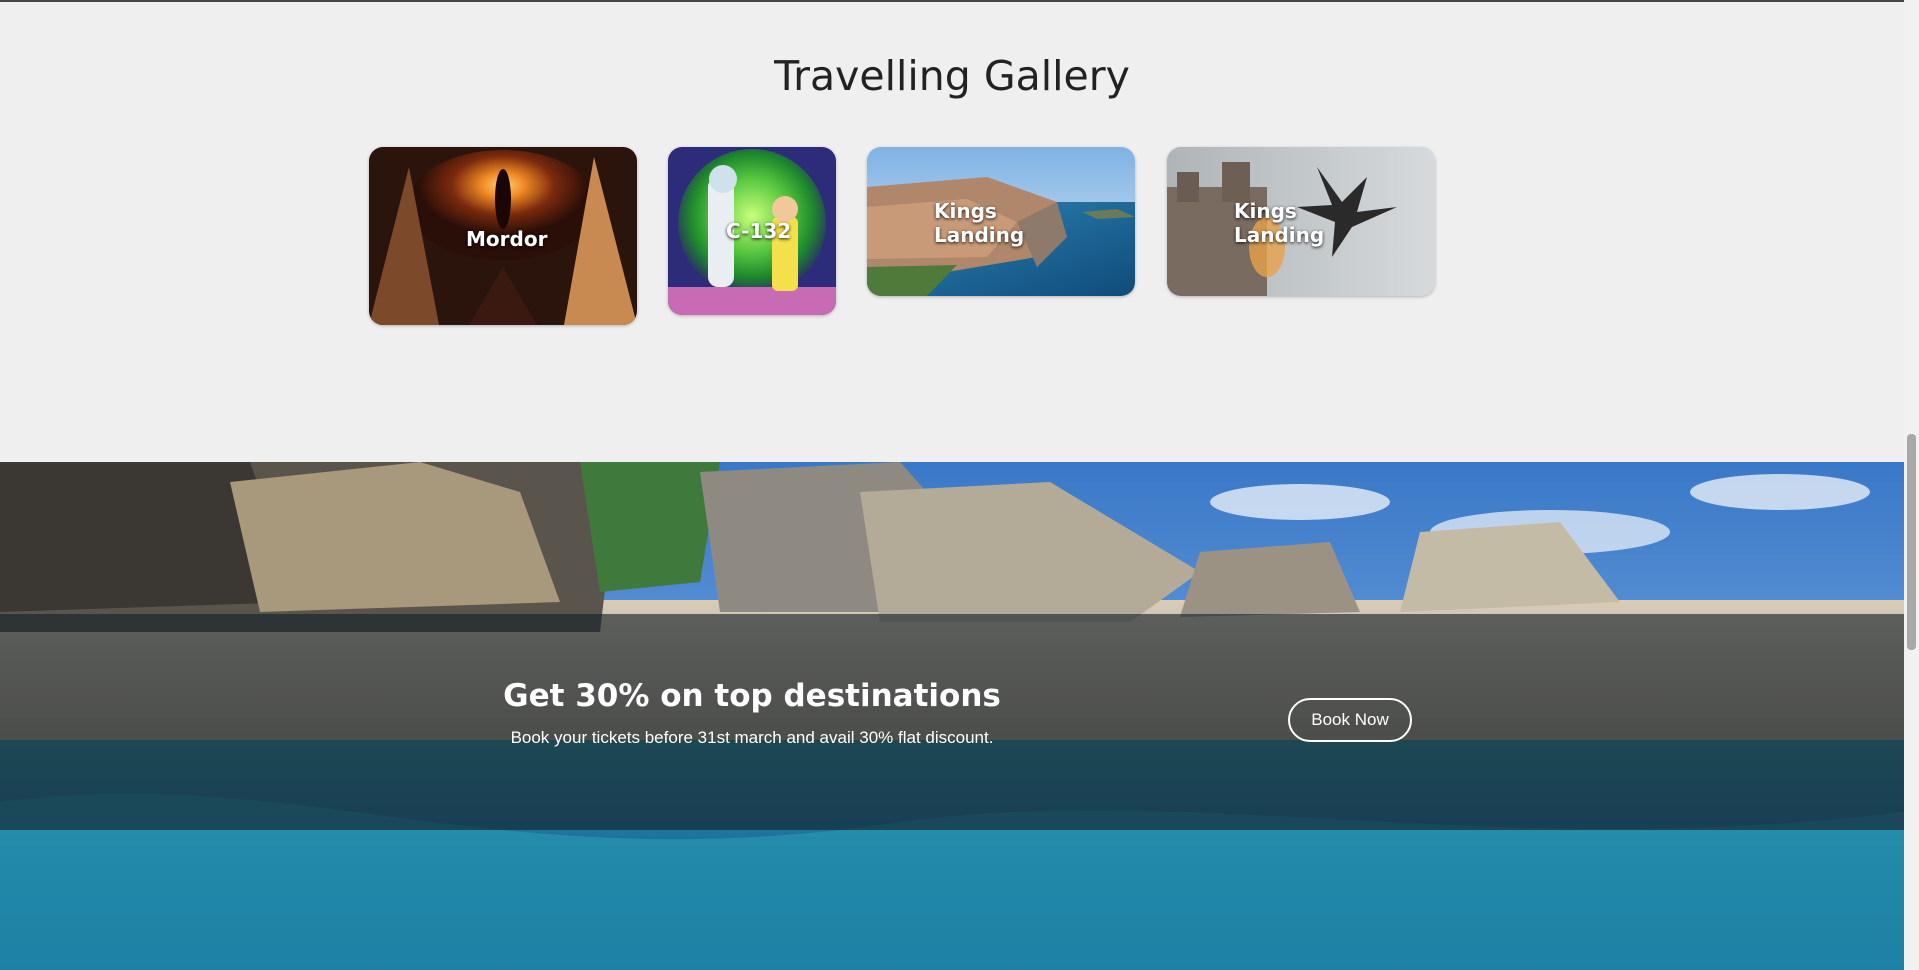 The image size is (1919, 970). I want to click on top-divider, so click(959, 1).